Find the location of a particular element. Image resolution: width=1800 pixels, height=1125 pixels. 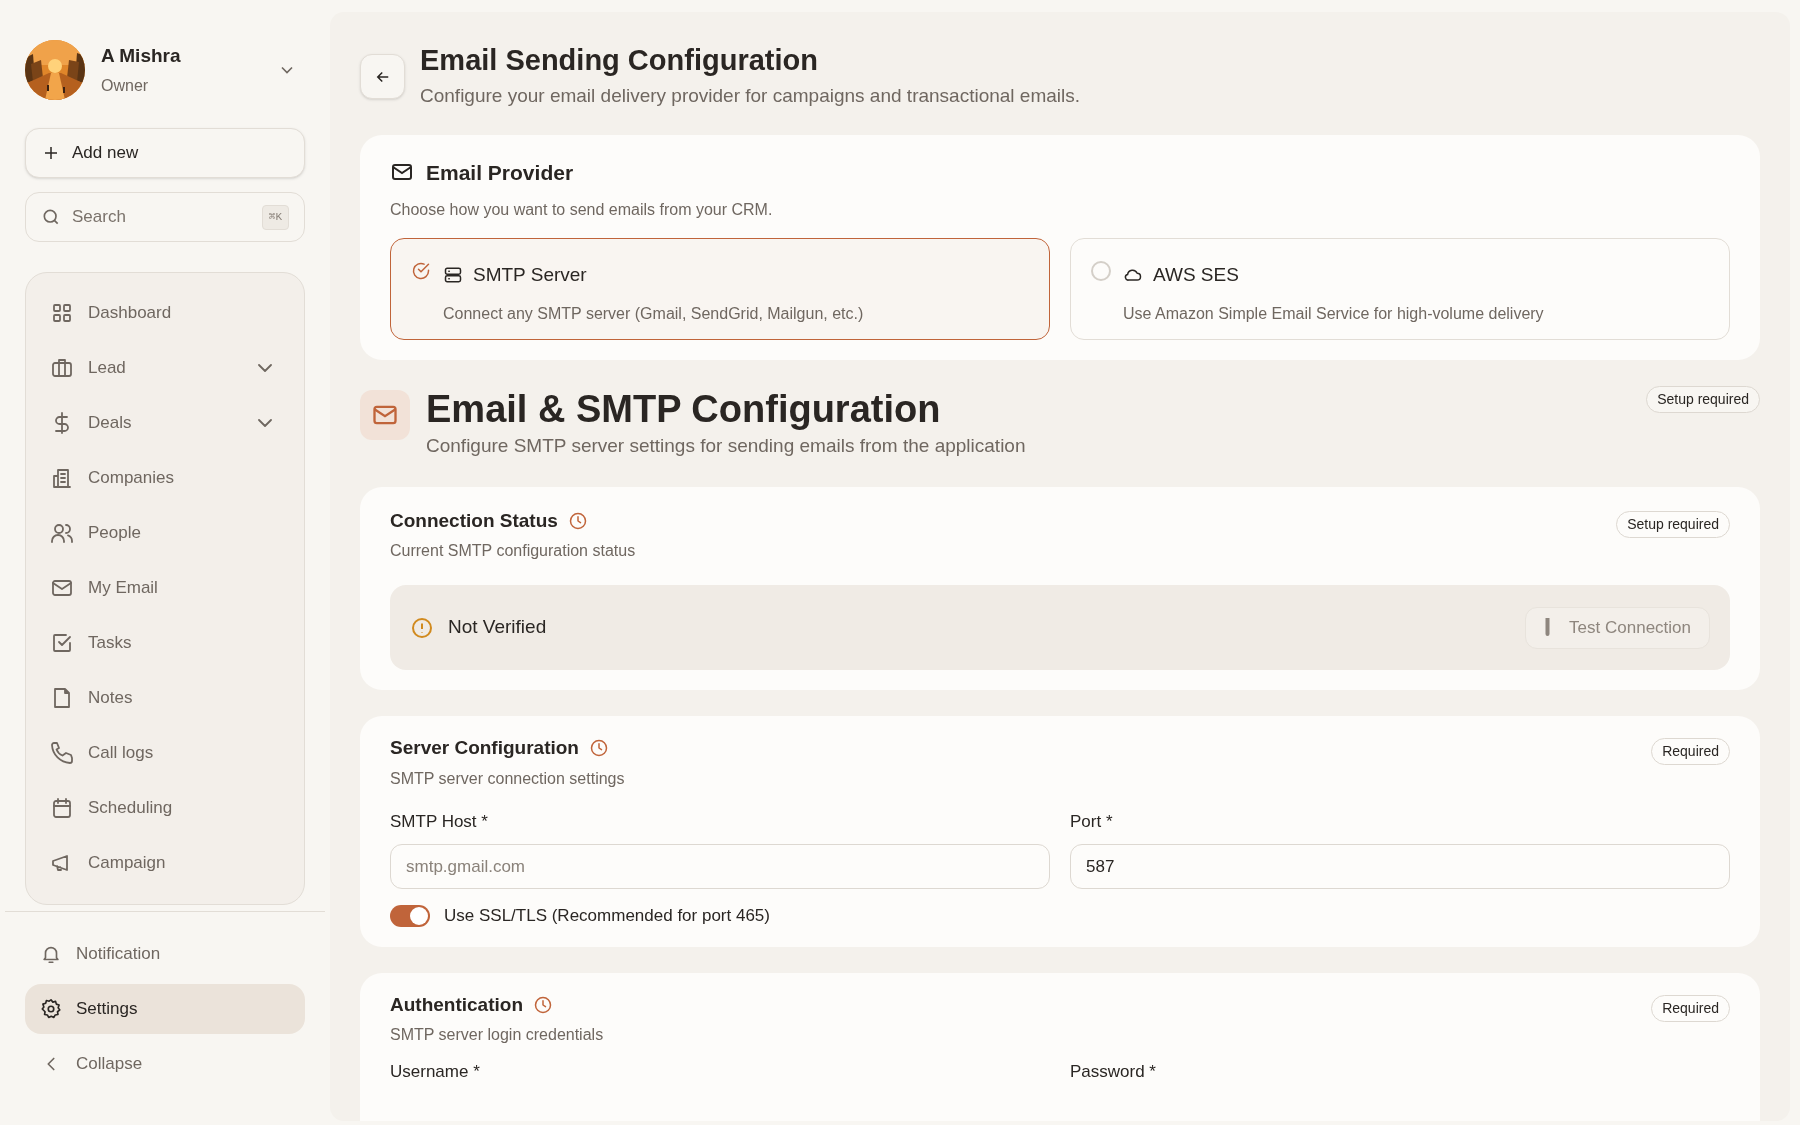

nav-item: People is located at coordinates (165, 532).